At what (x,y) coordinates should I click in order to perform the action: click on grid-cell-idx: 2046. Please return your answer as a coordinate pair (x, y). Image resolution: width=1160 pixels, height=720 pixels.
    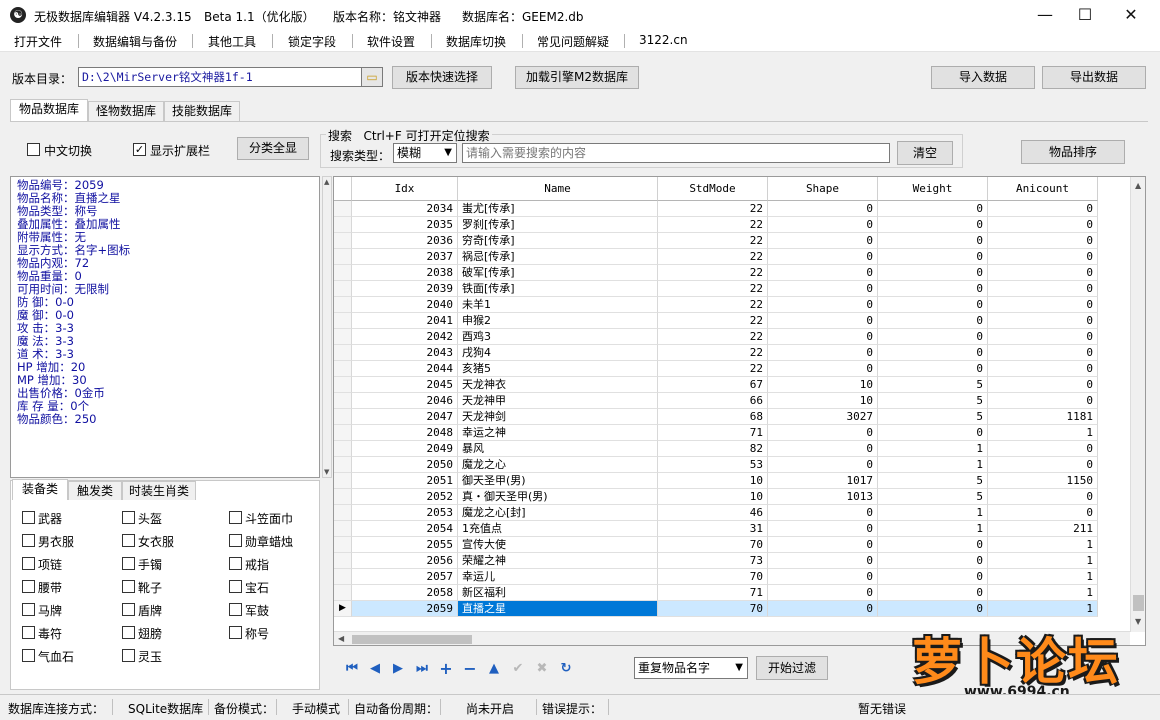
    Looking at the image, I should click on (405, 401).